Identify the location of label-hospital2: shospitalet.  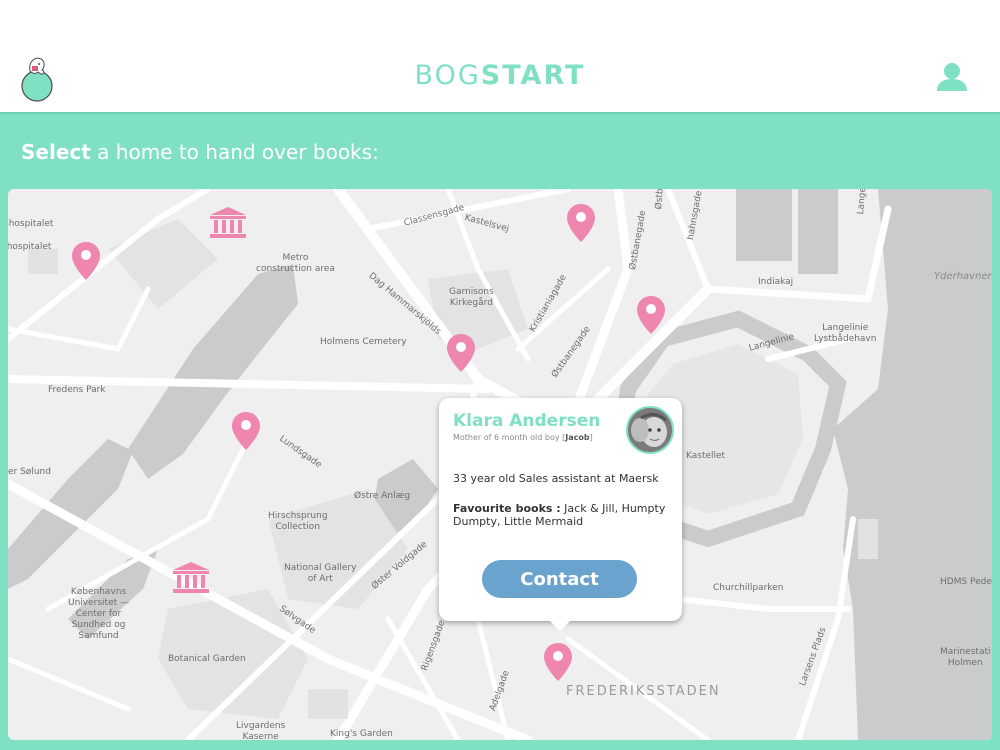
(30, 247).